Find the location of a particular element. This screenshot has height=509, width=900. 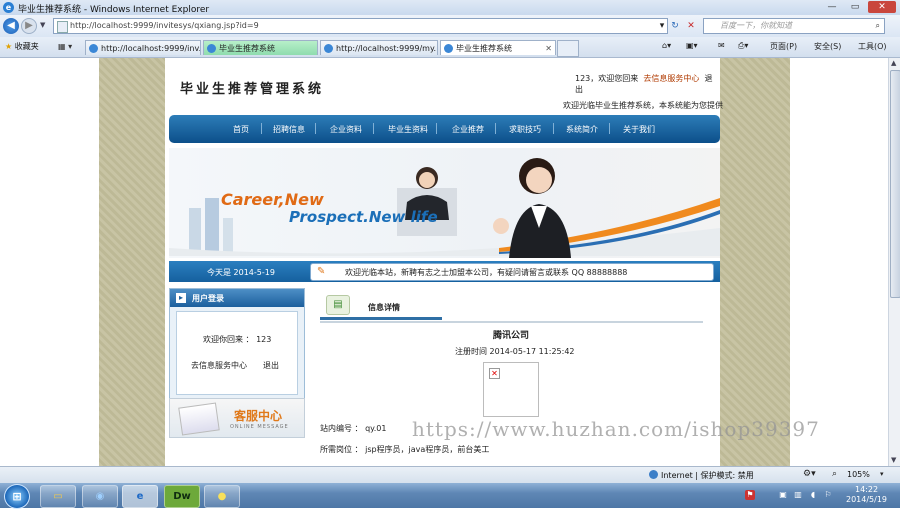

login-header: ▸ 用户登录 is located at coordinates (237, 298).